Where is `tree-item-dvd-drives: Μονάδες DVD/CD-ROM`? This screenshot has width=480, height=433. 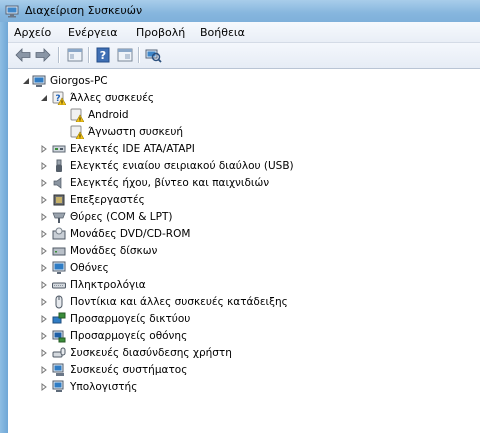
tree-item-dvd-drives: Μονάδες DVD/CD-ROM is located at coordinates (168, 234).